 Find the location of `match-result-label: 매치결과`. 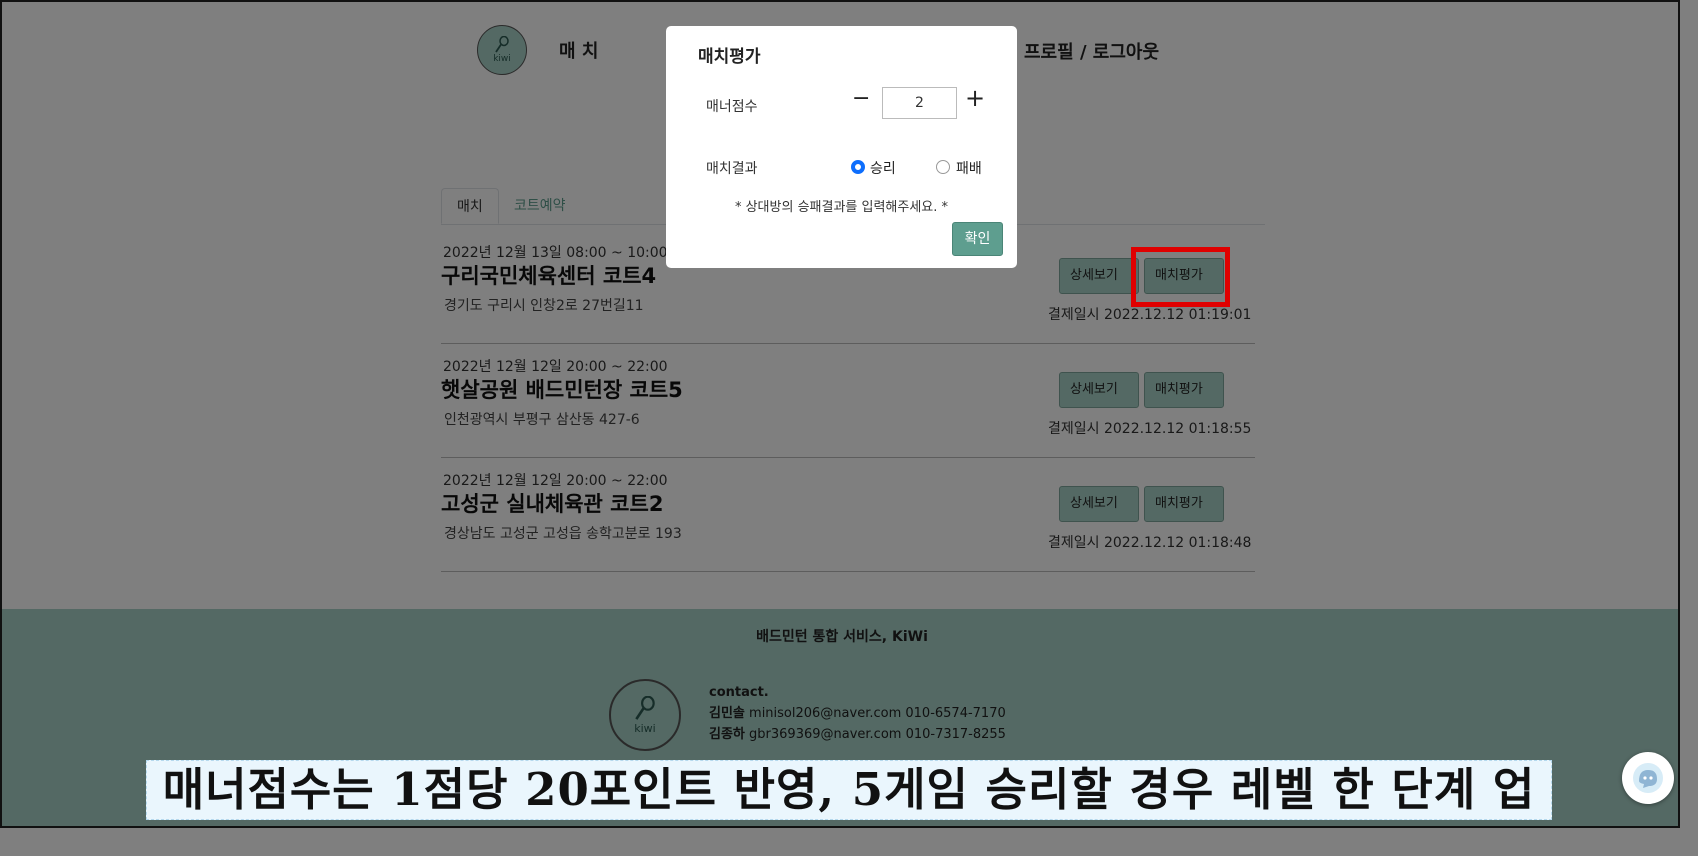

match-result-label: 매치결과 is located at coordinates (732, 169).